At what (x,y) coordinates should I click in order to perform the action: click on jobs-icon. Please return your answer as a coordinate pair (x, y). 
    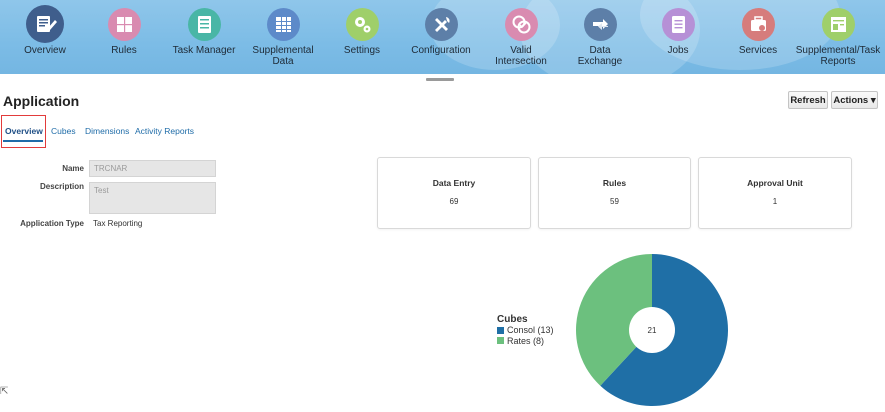
    Looking at the image, I should click on (678, 24).